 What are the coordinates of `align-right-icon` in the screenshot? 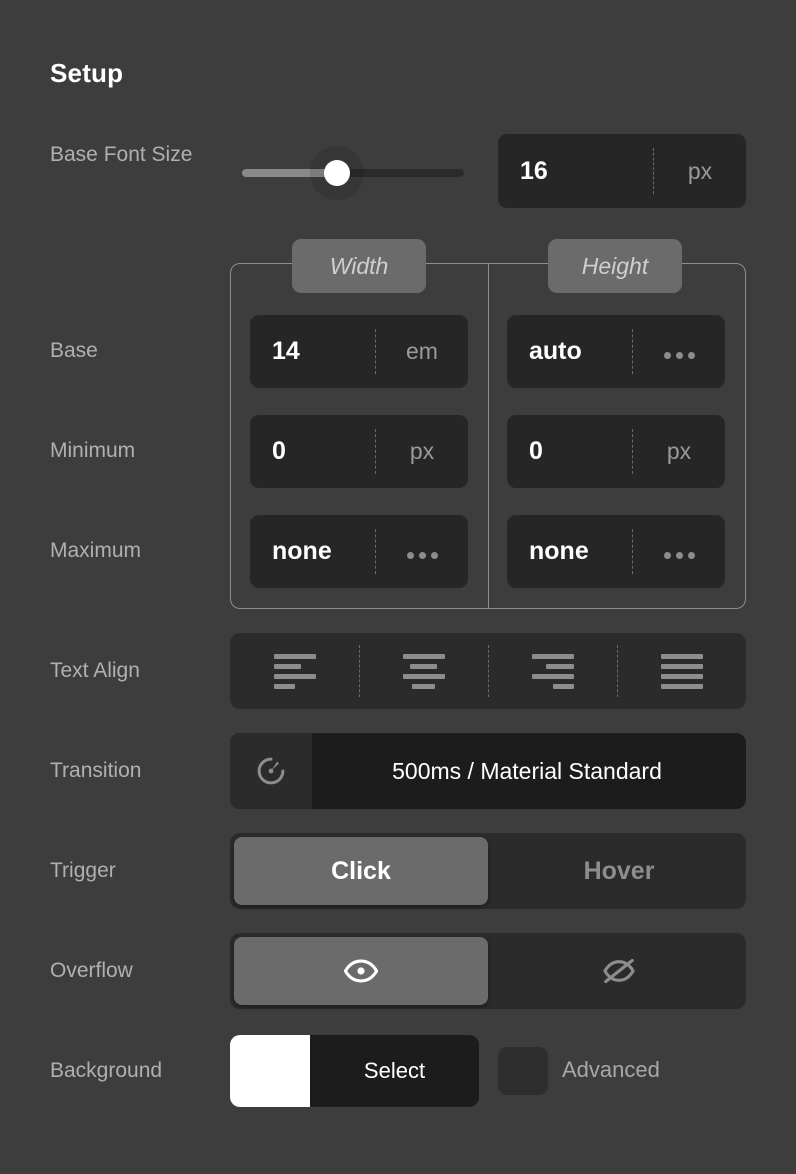 It's located at (552, 671).